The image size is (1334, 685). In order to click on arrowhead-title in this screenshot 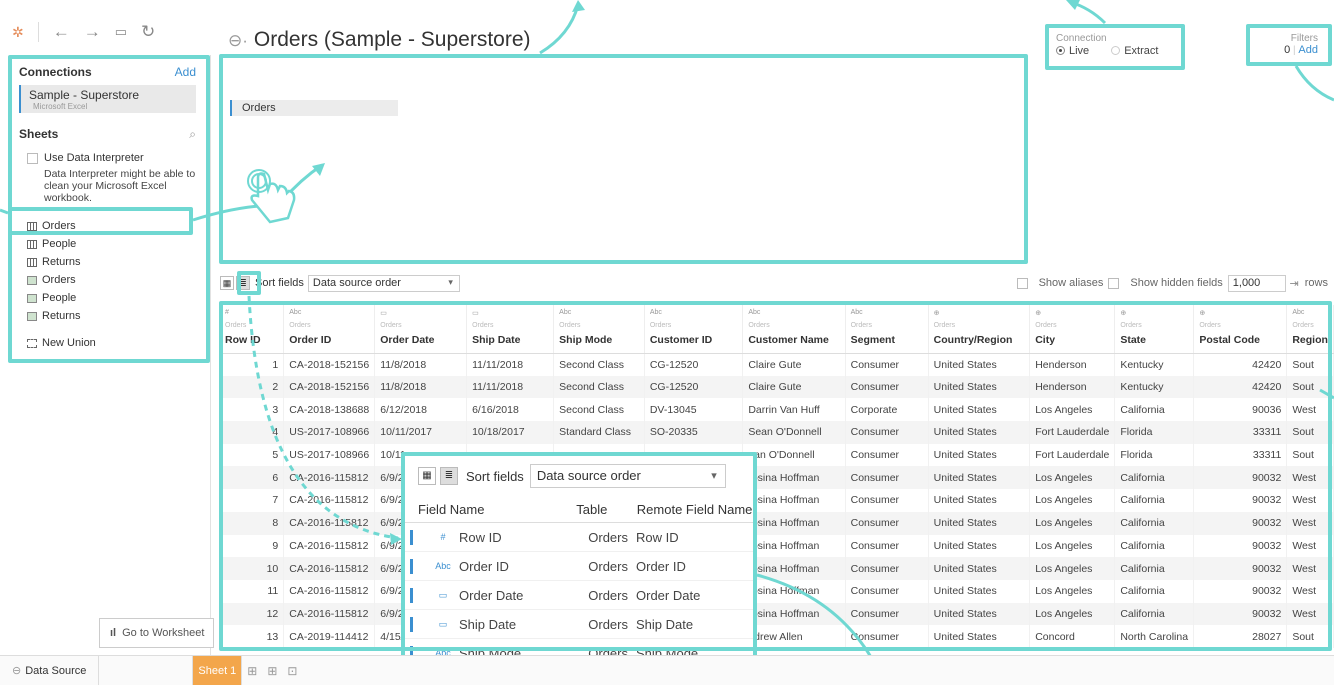, I will do `click(578, 6)`.